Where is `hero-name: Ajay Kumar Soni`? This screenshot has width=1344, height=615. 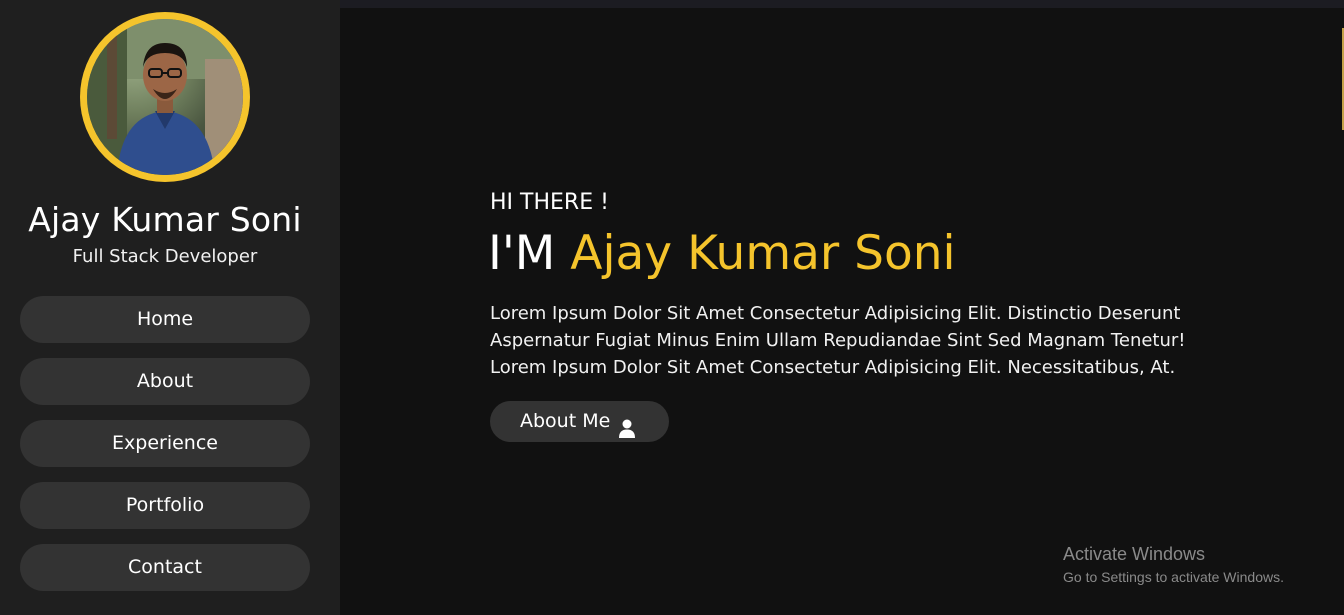 hero-name: Ajay Kumar Soni is located at coordinates (763, 253).